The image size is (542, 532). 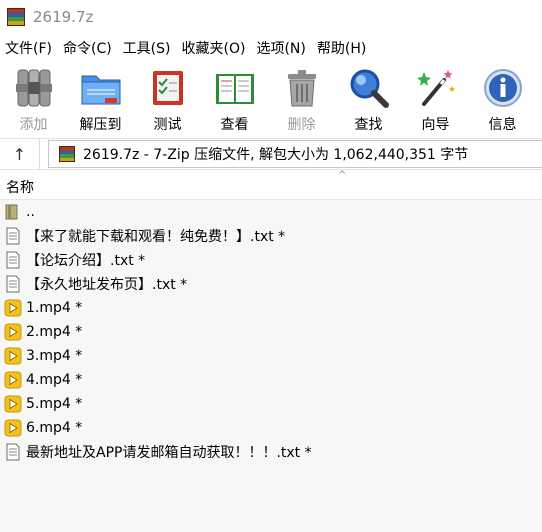 What do you see at coordinates (67, 154) in the screenshot?
I see `archive-icon` at bounding box center [67, 154].